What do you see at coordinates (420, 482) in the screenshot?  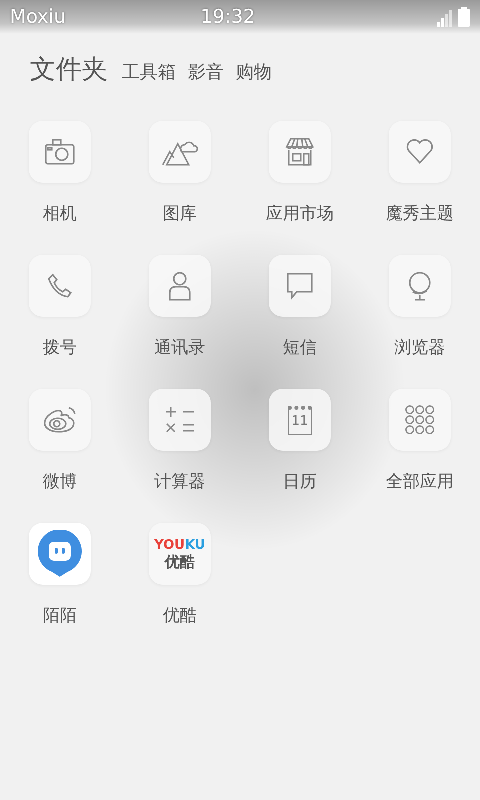 I see `app-label: 全部应用` at bounding box center [420, 482].